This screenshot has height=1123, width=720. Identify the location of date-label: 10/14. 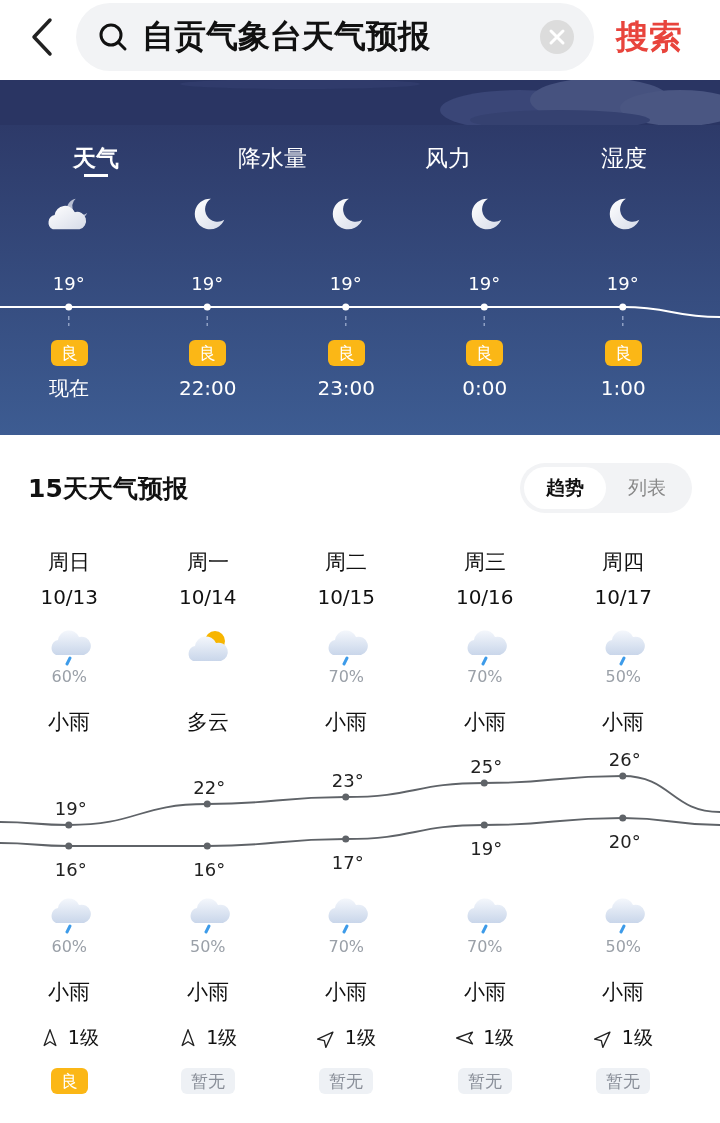
(207, 597).